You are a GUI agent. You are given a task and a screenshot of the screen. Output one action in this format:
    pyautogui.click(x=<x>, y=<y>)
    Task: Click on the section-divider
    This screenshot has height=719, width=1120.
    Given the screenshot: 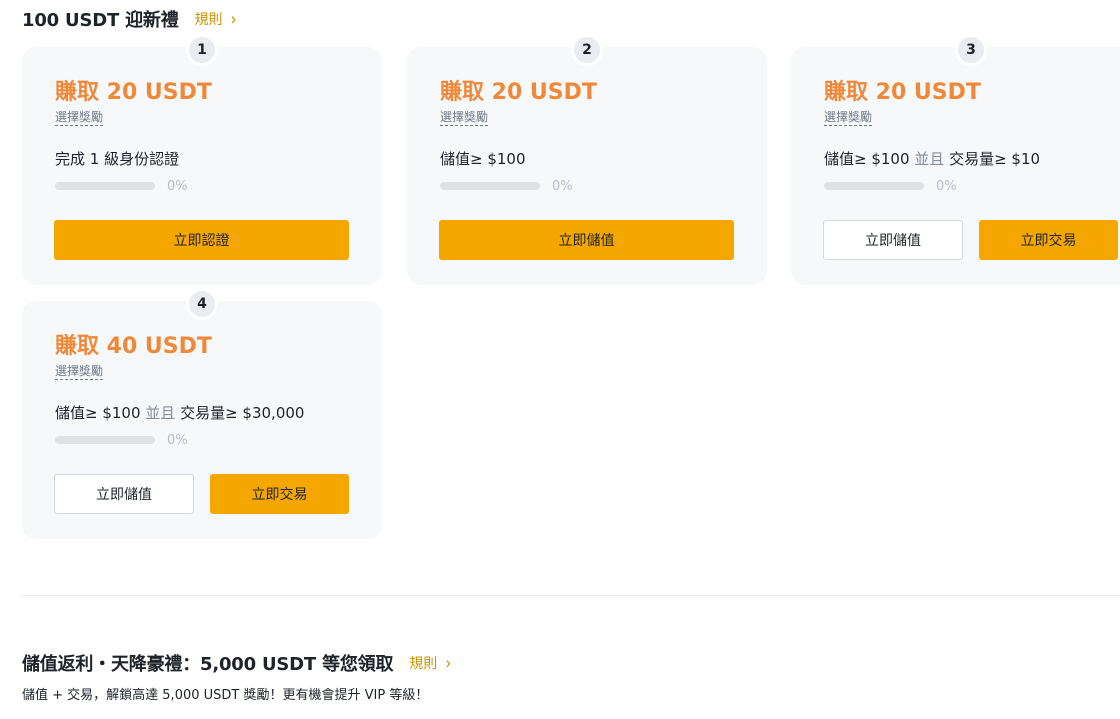 What is the action you would take?
    pyautogui.click(x=571, y=595)
    